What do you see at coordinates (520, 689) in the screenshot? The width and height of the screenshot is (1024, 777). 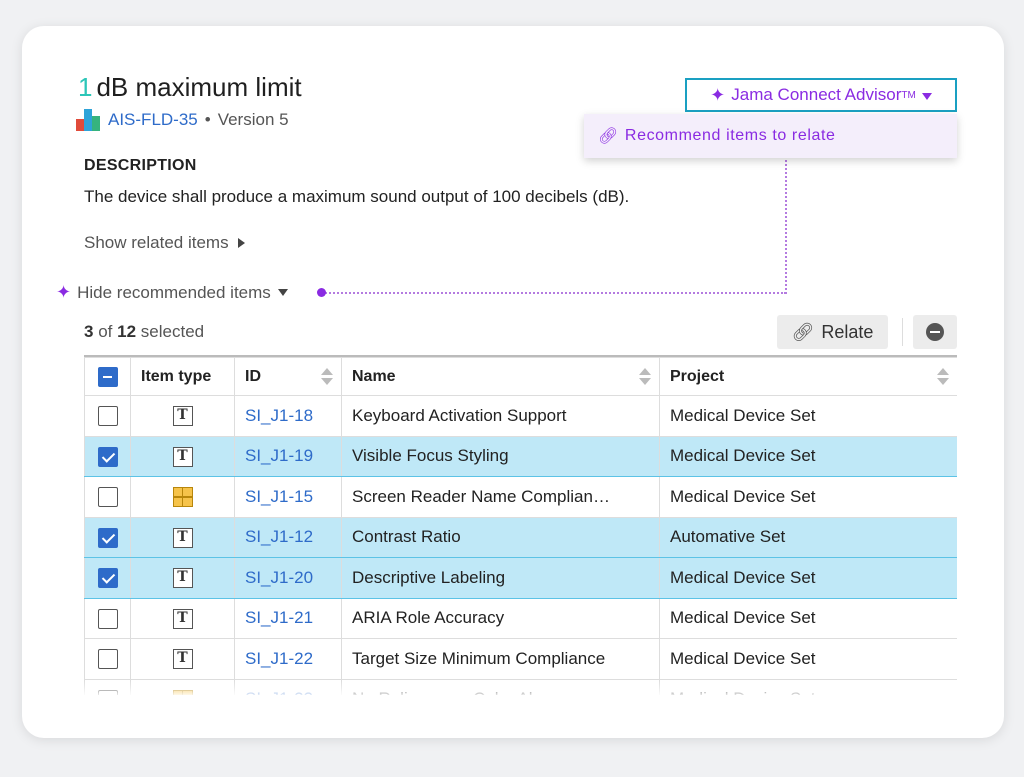 I see `scroll-fade` at bounding box center [520, 689].